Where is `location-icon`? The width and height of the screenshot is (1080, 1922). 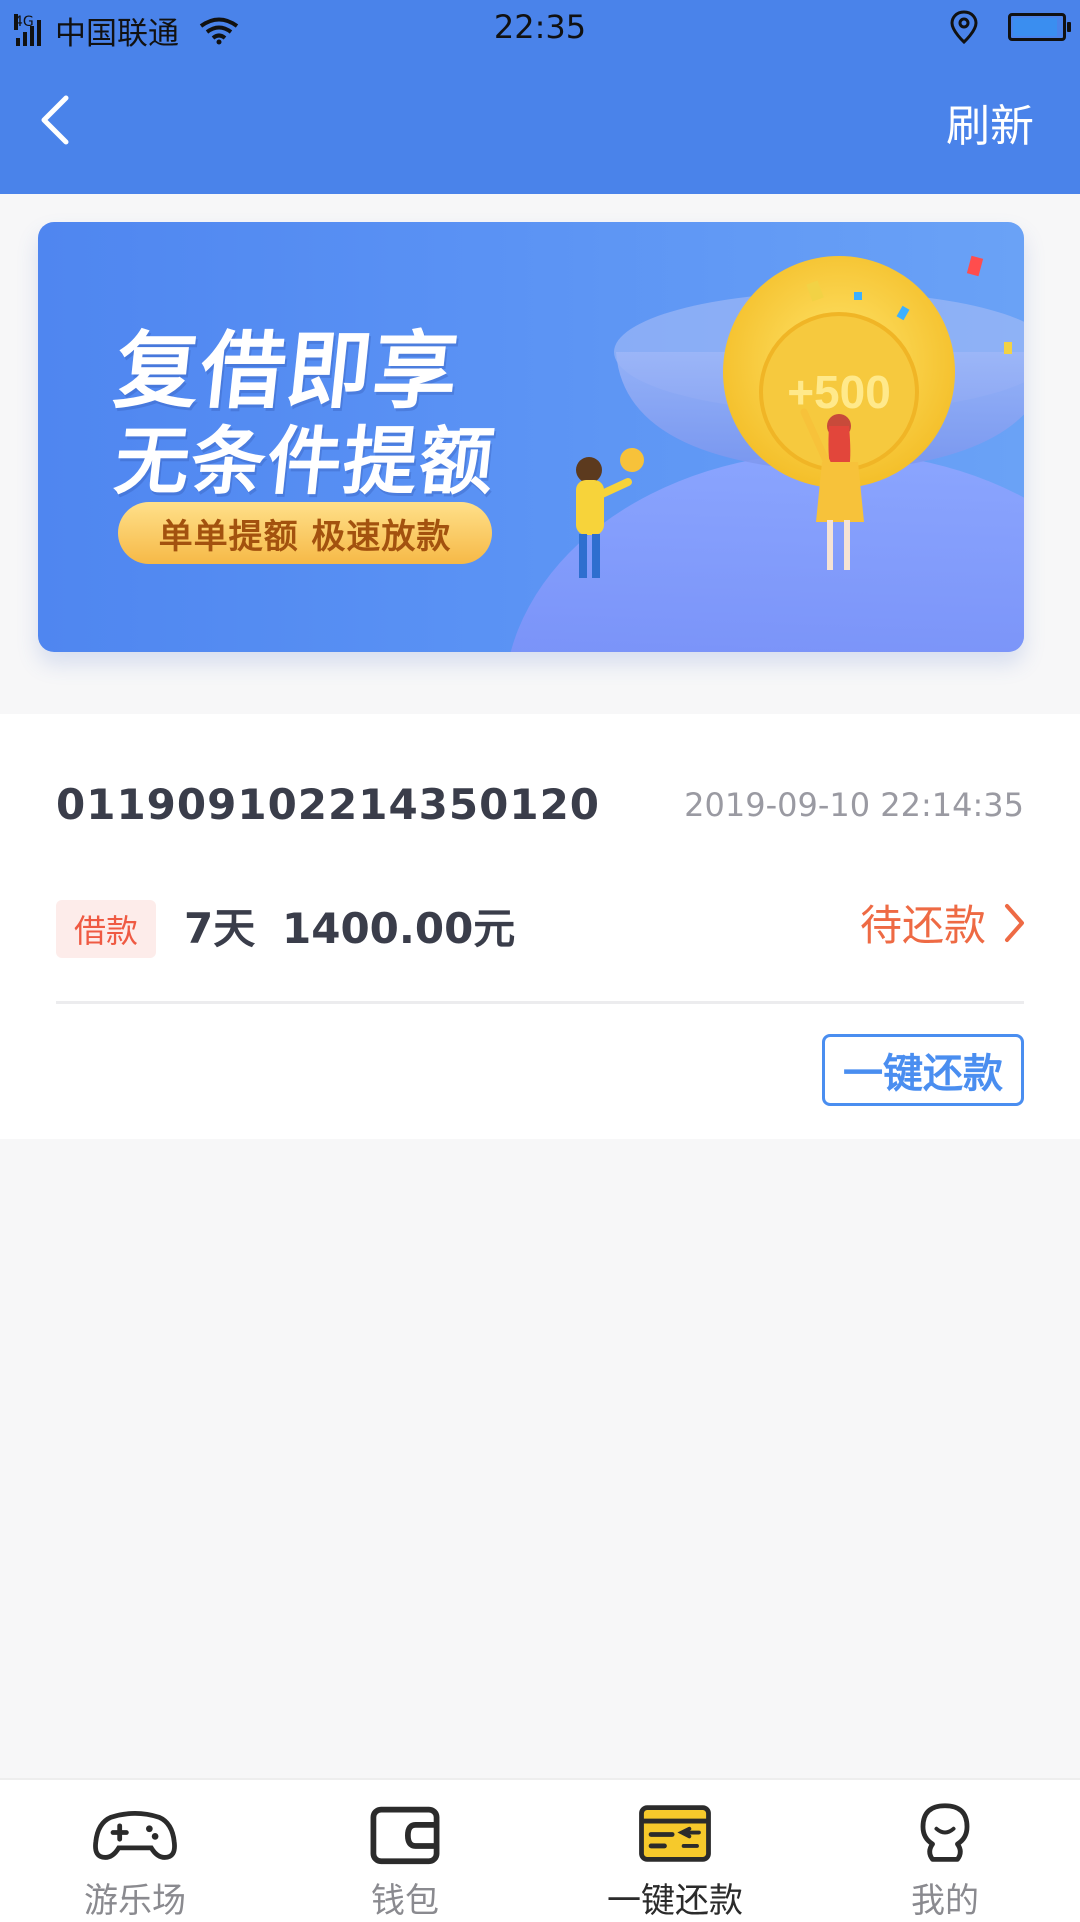
location-icon is located at coordinates (964, 27).